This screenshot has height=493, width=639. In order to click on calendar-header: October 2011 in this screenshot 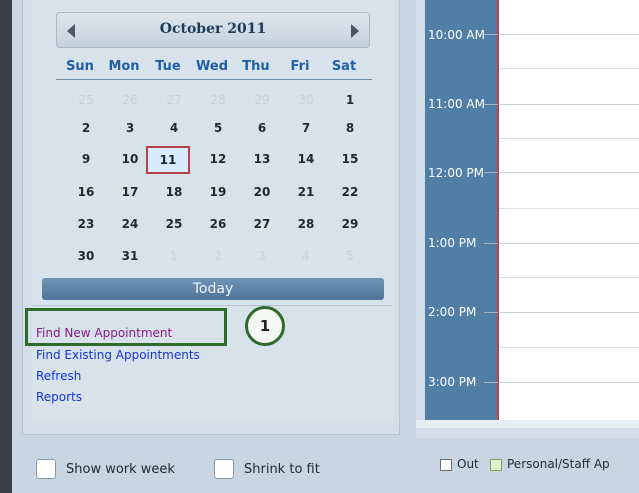, I will do `click(213, 30)`.